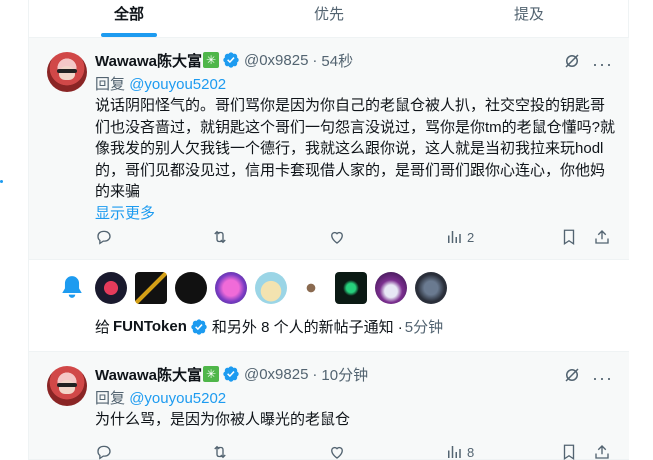 Image resolution: width=653 pixels, height=460 pixels. What do you see at coordinates (471, 237) in the screenshot?
I see `views-count: 2` at bounding box center [471, 237].